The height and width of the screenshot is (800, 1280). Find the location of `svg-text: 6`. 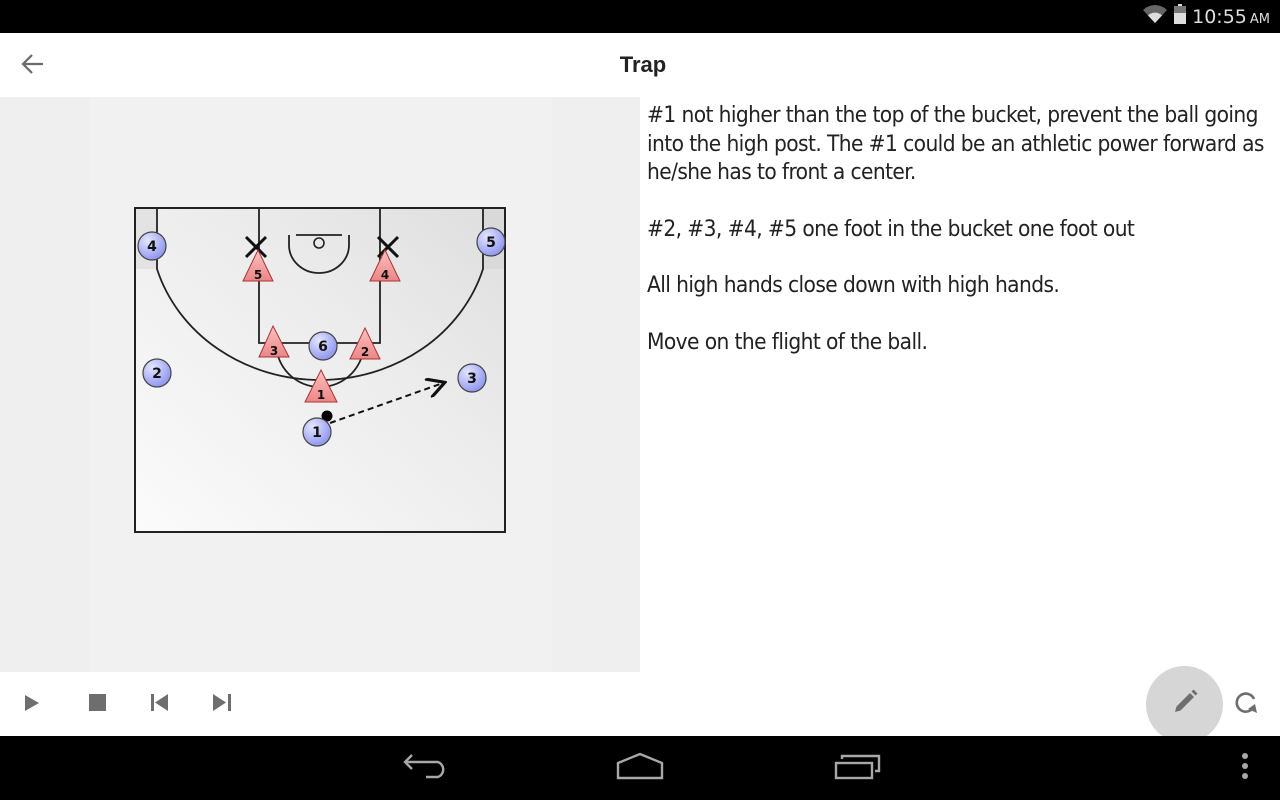

svg-text: 6 is located at coordinates (323, 347).